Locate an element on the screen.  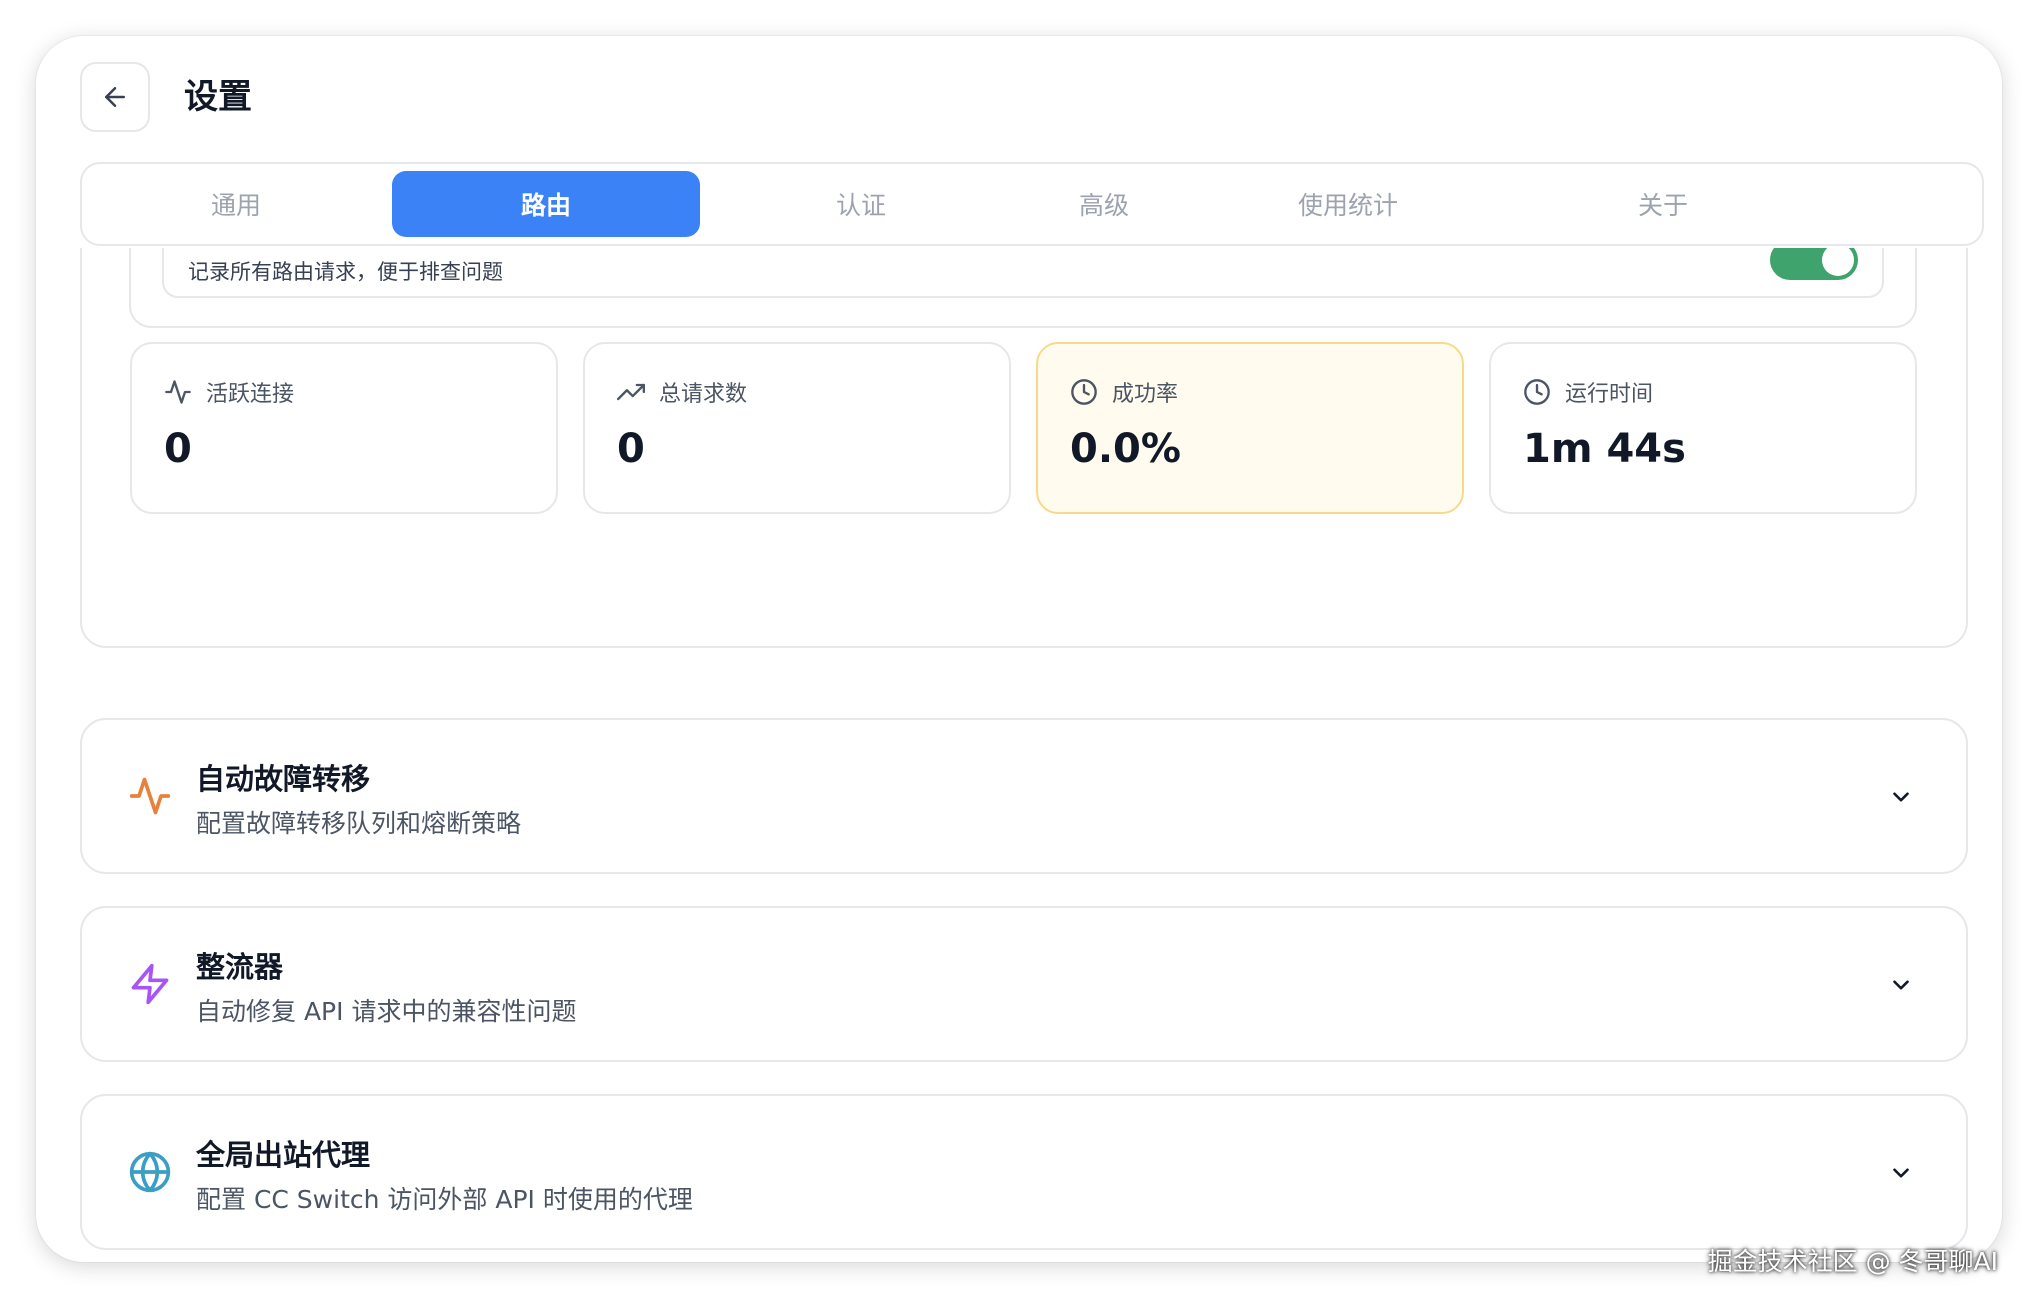
accordion-global-proxy: 全局出站代理 配置 CC Switch 访问外部 API 时使用的代理 is located at coordinates (1024, 1172).